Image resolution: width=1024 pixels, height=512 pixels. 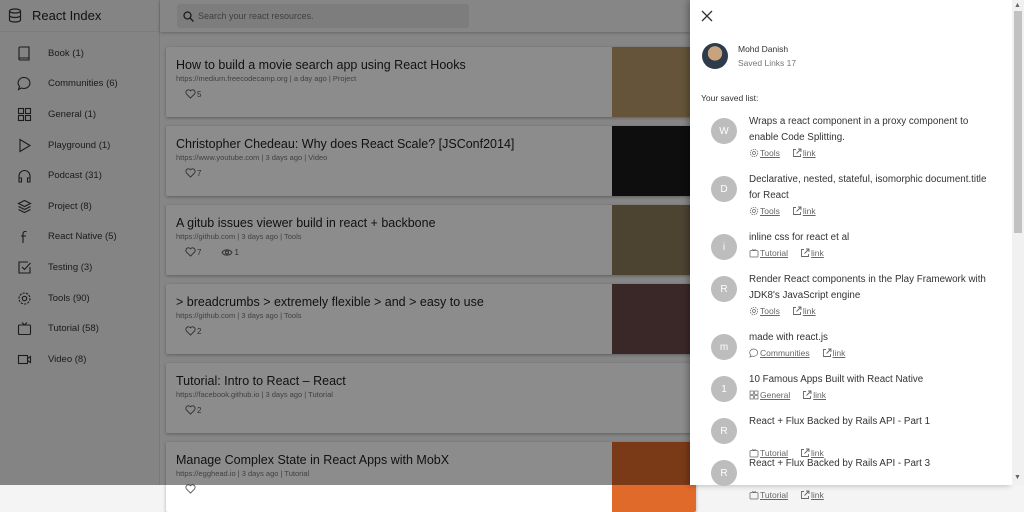 What do you see at coordinates (779, 353) in the screenshot?
I see `tag-link: Communities` at bounding box center [779, 353].